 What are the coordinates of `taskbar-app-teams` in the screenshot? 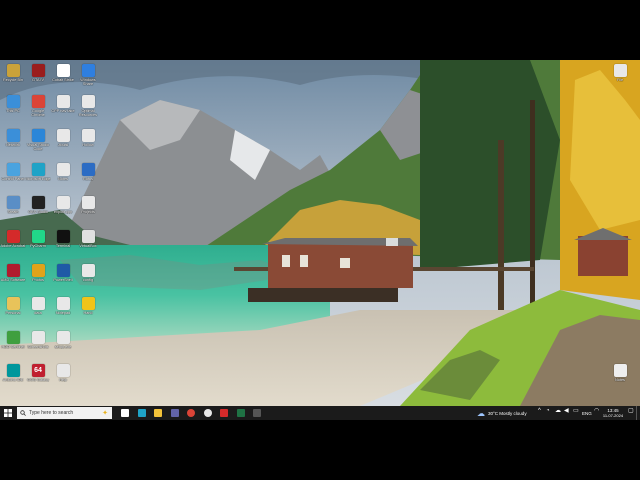 It's located at (175, 413).